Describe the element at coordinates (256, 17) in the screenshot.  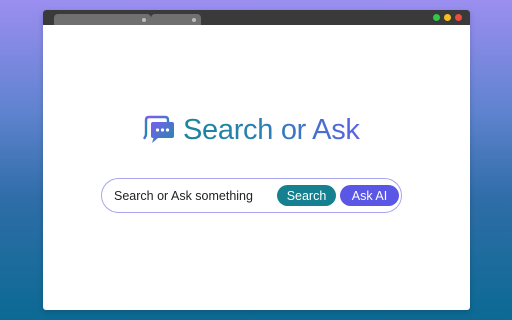
I see `title-bar` at that location.